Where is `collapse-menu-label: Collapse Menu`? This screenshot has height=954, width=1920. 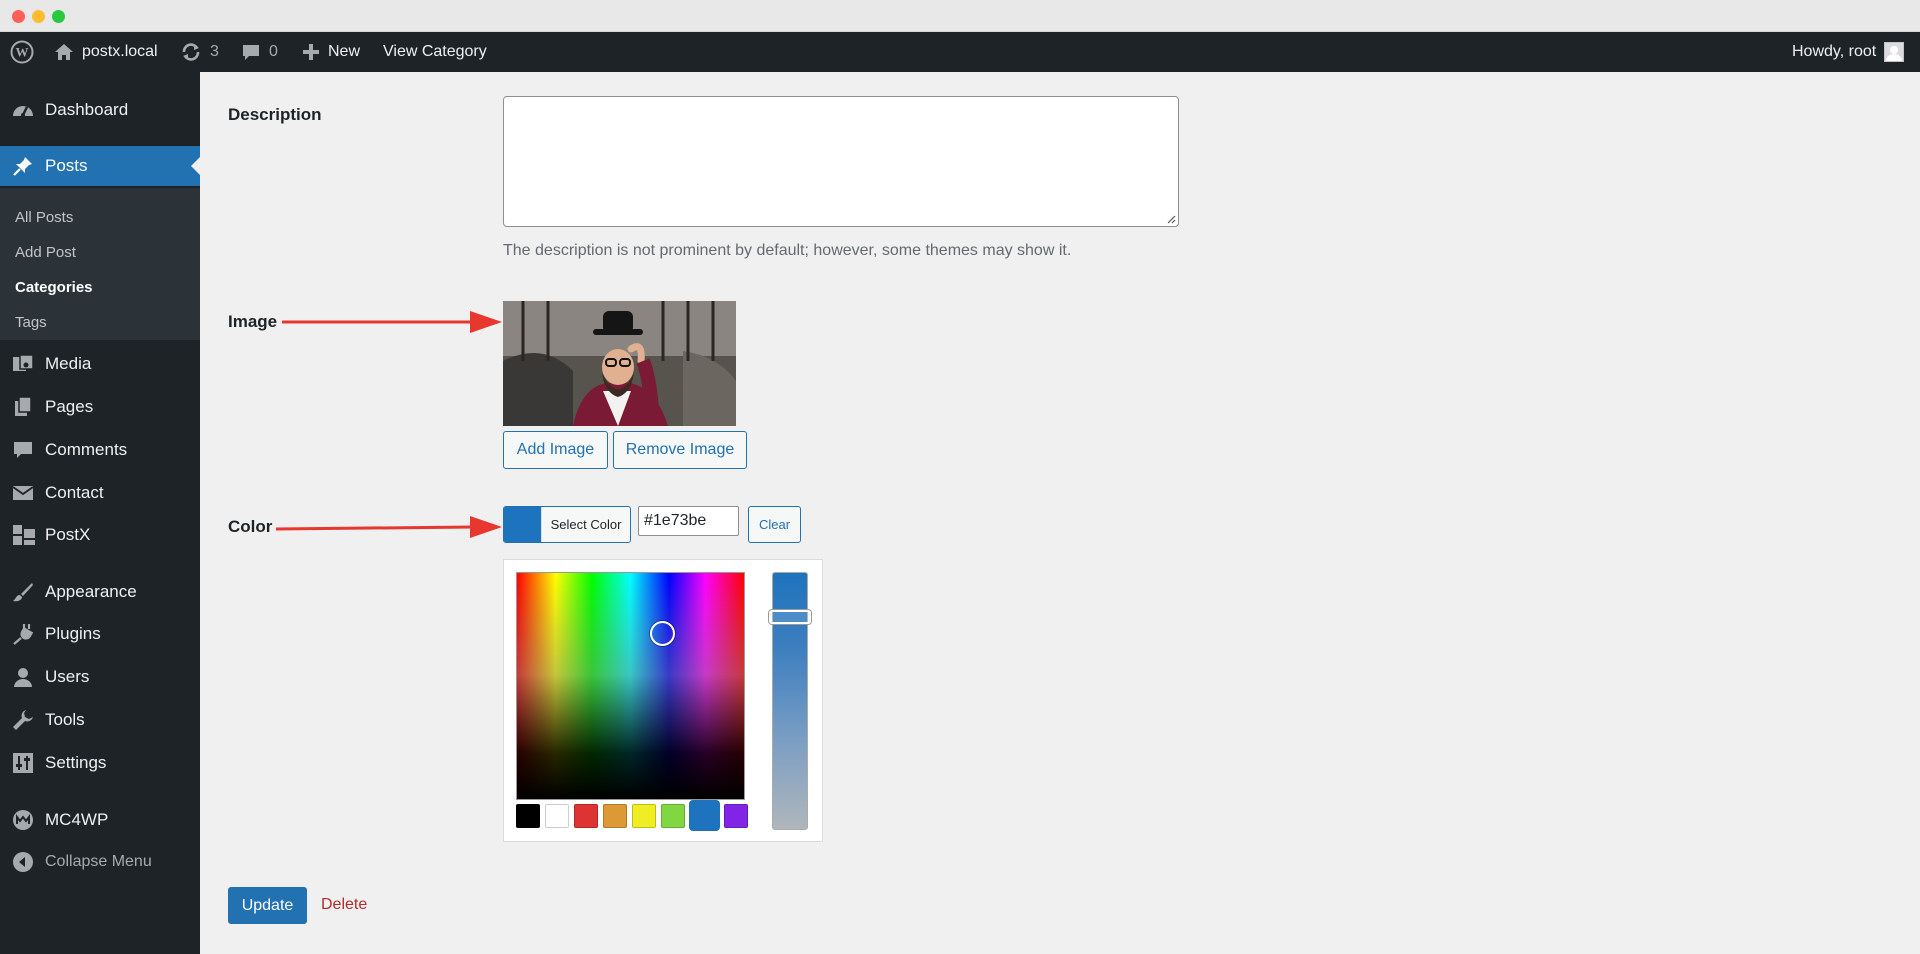 collapse-menu-label: Collapse Menu is located at coordinates (98, 861).